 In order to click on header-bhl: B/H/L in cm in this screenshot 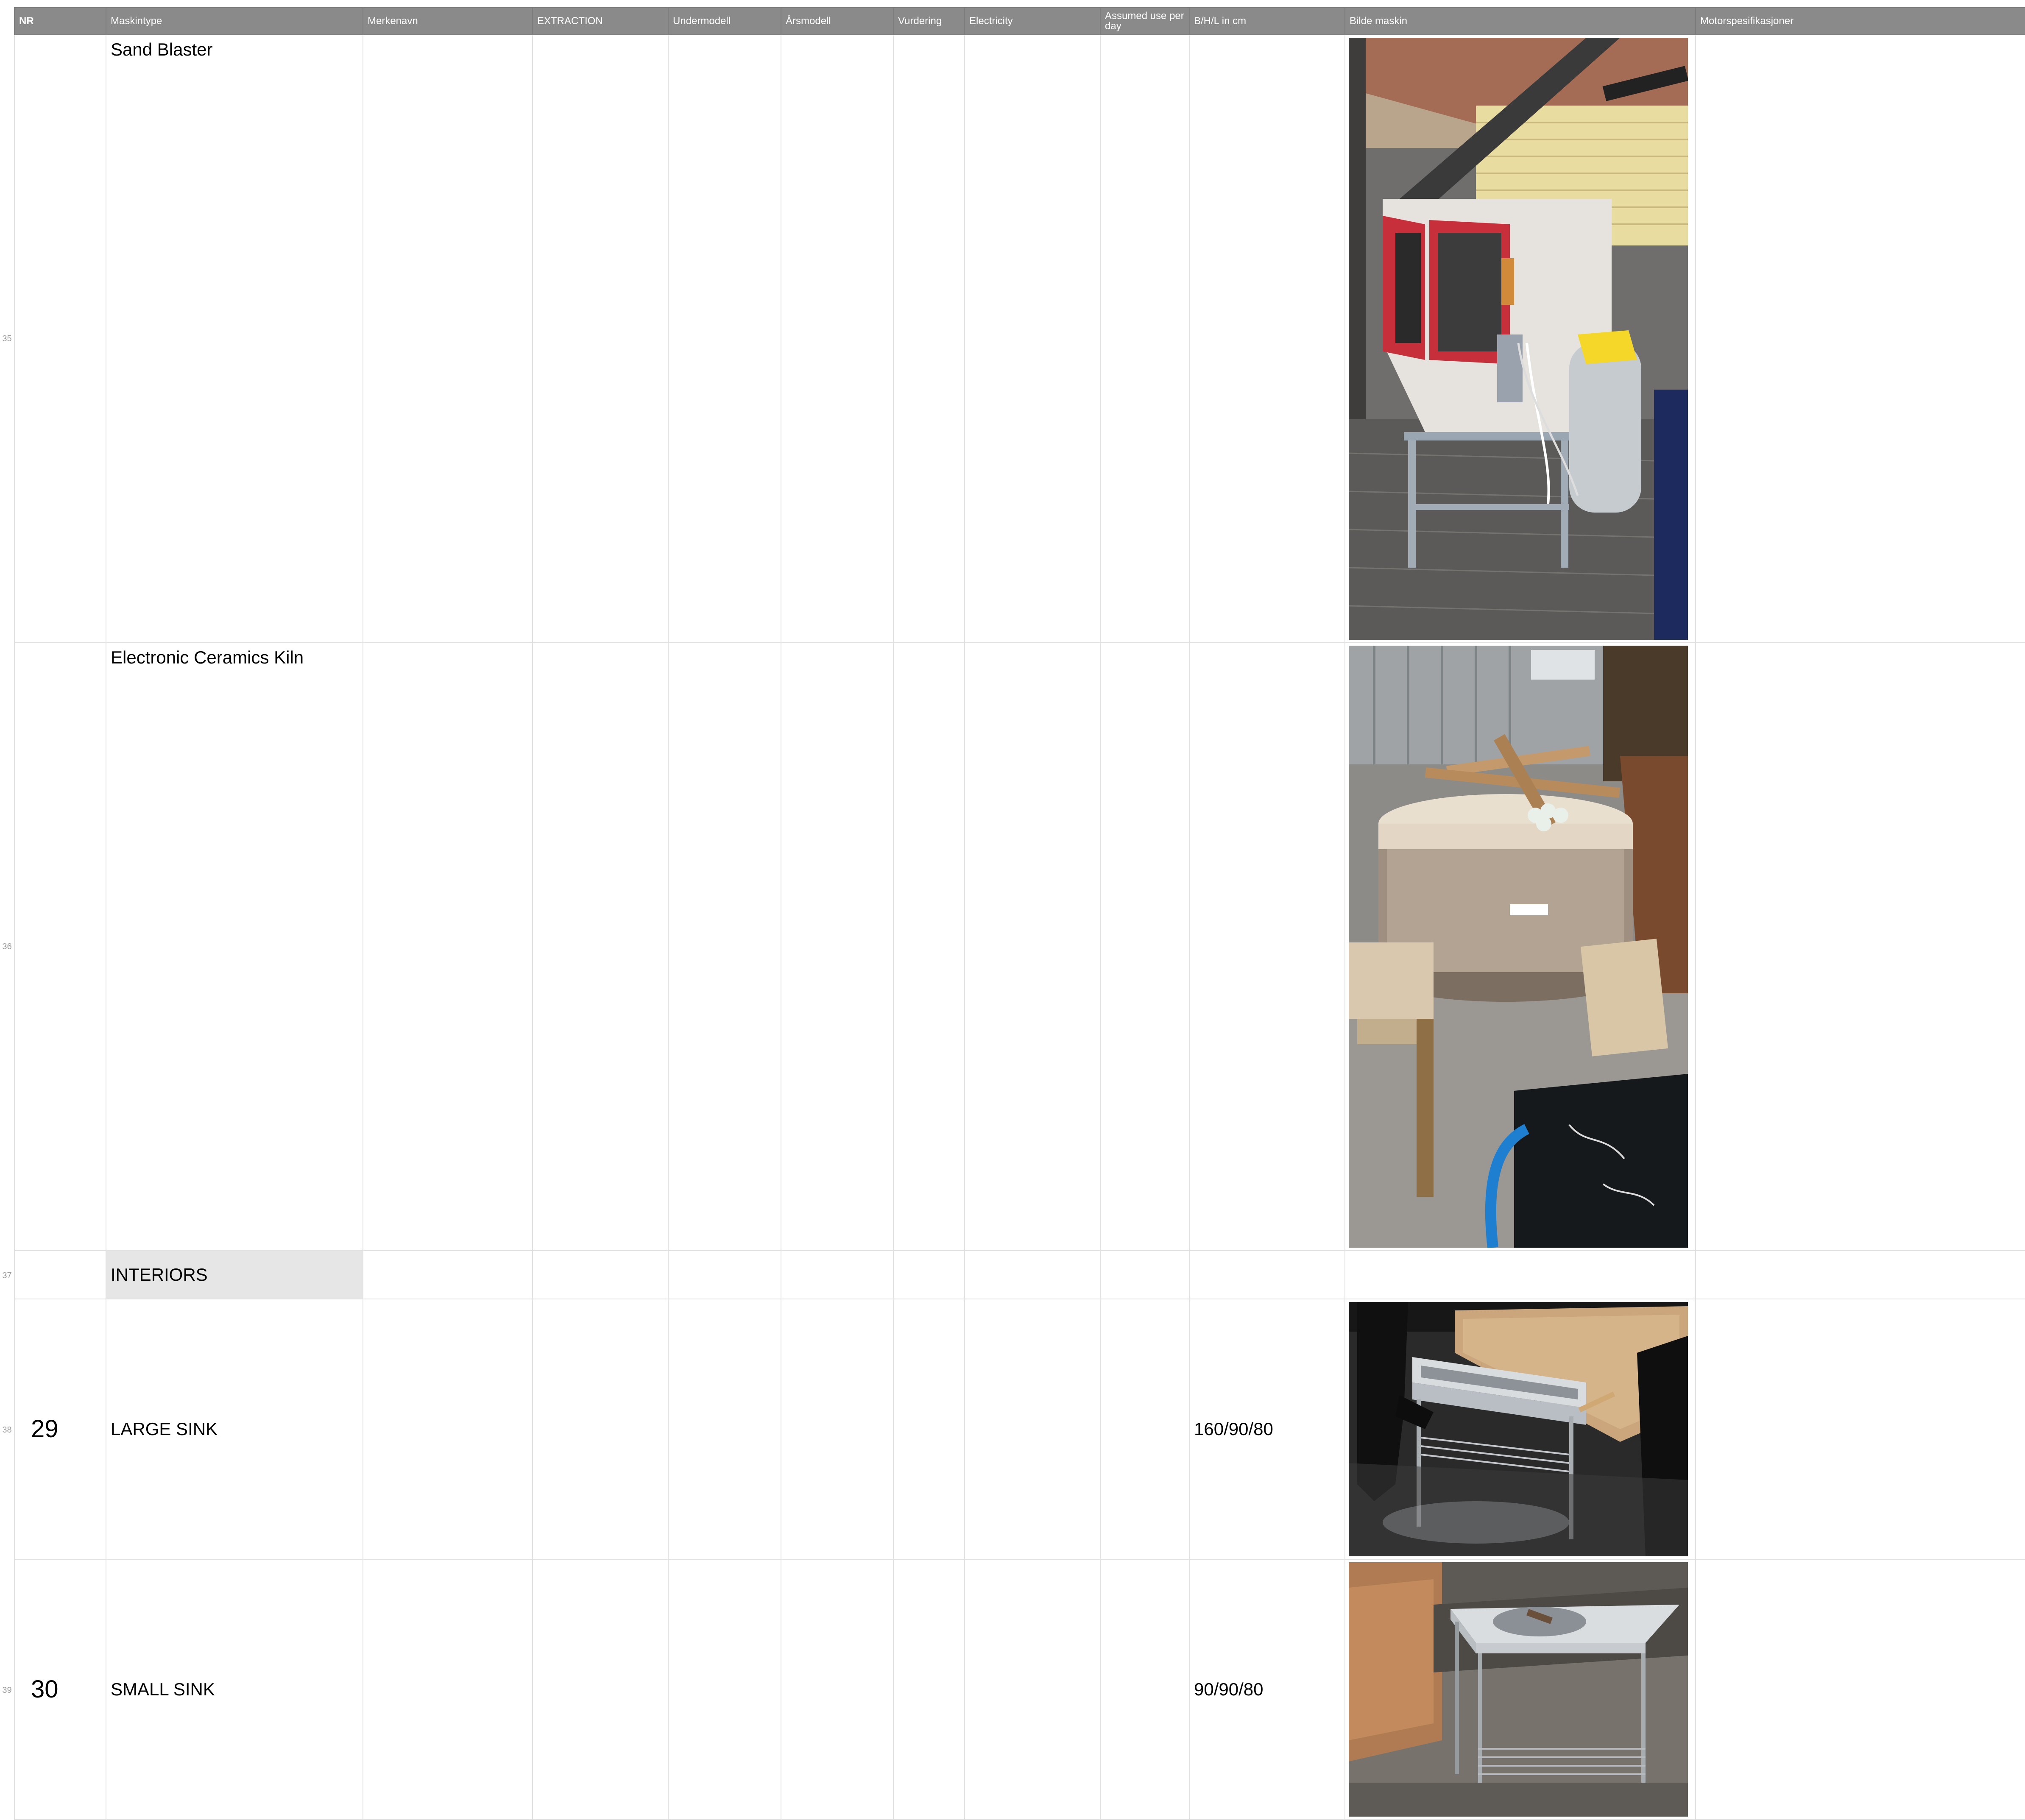, I will do `click(1267, 21)`.